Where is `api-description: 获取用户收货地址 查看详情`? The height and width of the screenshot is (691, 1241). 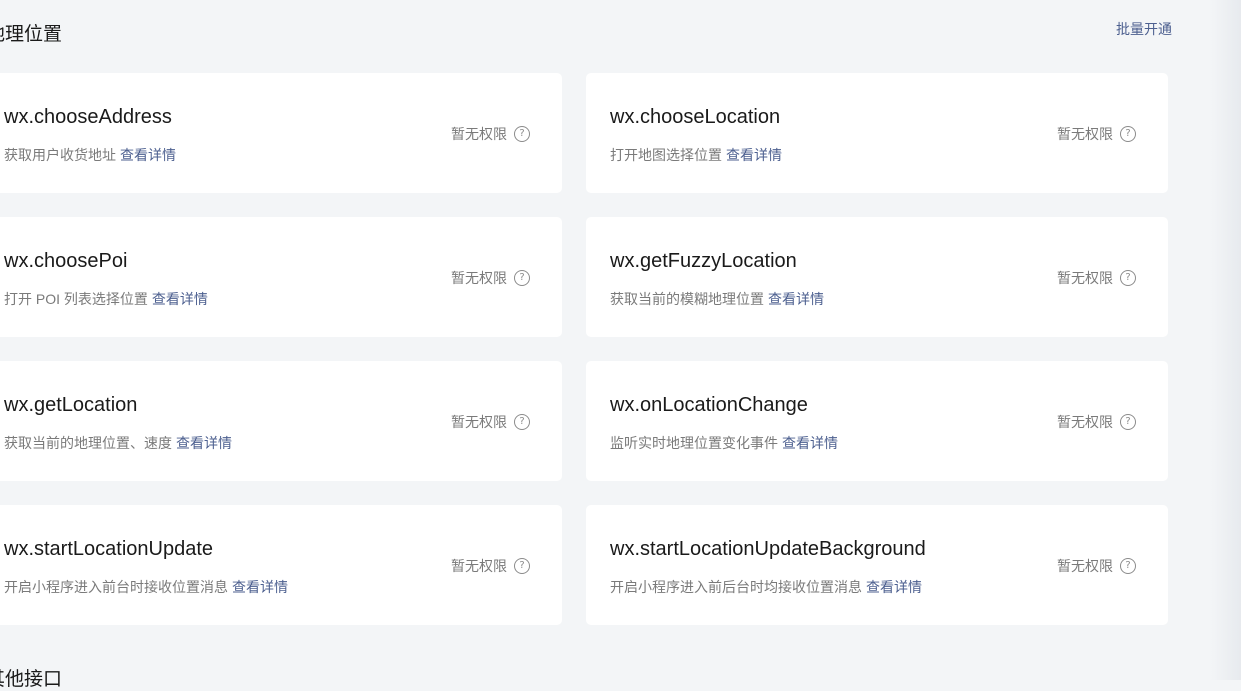
api-description: 获取用户收货地址 查看详情 is located at coordinates (90, 155).